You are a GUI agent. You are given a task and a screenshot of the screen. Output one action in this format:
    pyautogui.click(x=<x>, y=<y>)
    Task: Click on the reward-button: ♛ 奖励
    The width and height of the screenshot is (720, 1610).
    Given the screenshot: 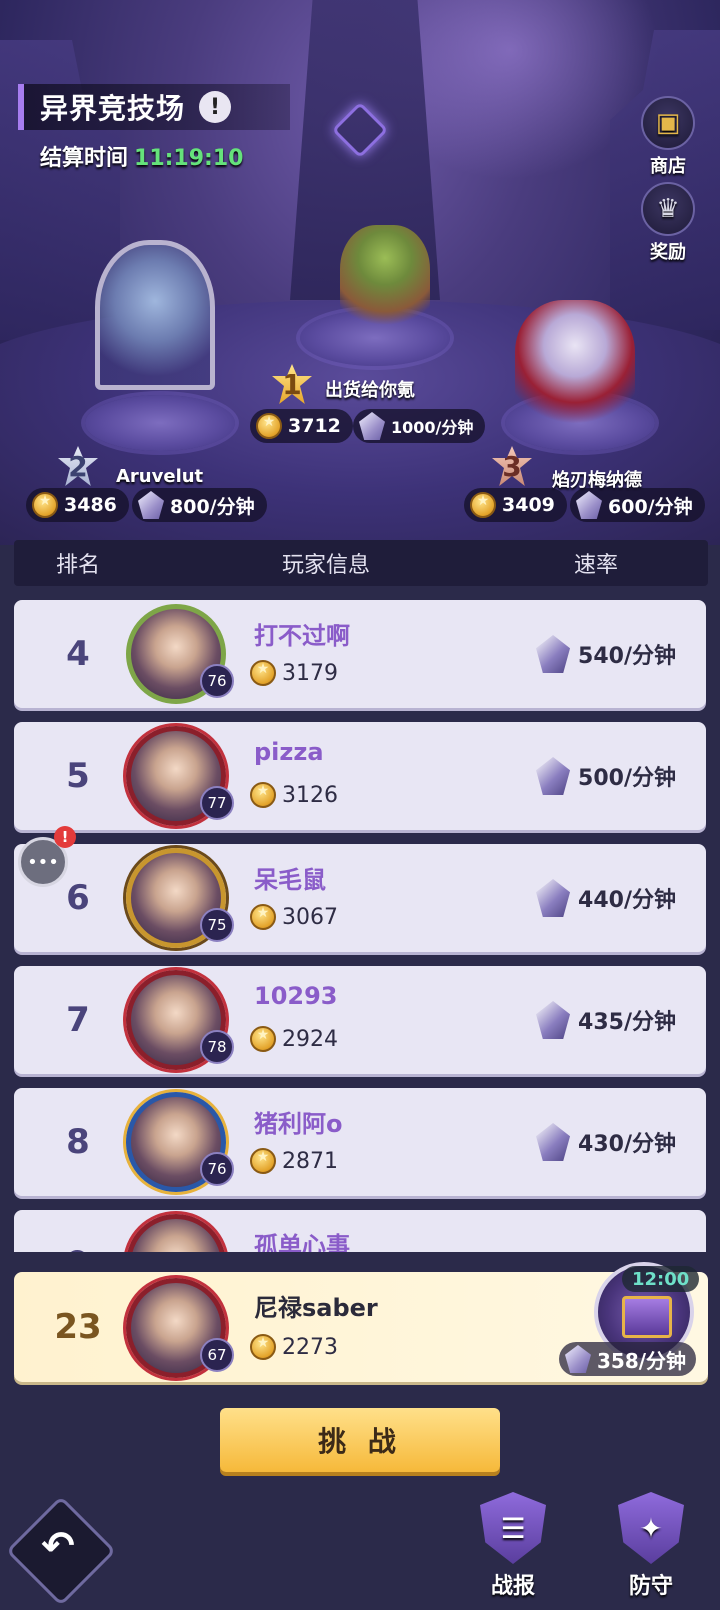 What is the action you would take?
    pyautogui.click(x=668, y=223)
    